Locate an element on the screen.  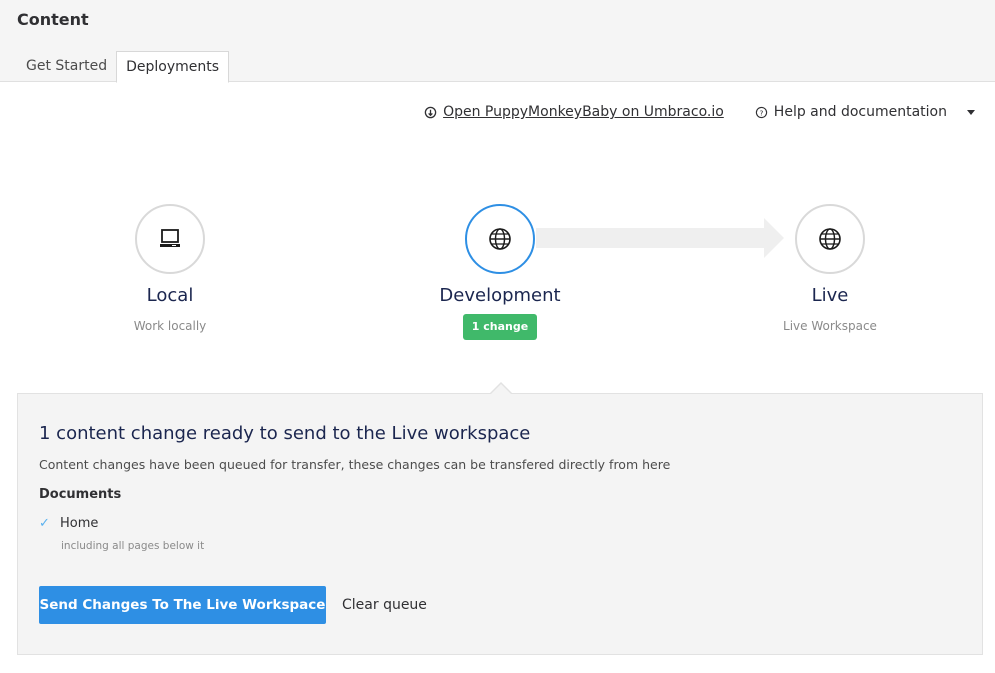
environment-local-subtitle: Work locally is located at coordinates (170, 326).